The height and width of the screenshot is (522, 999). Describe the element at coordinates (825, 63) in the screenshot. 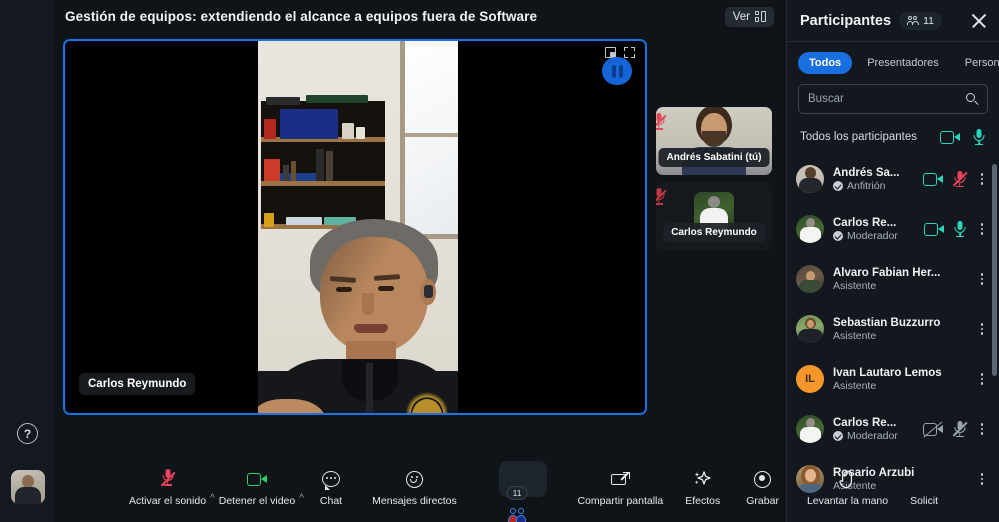

I see `tab-todos: Todos` at that location.